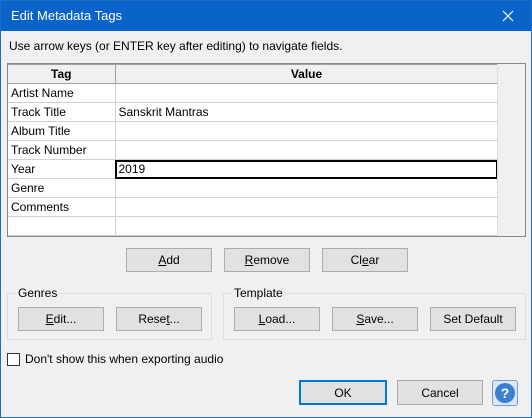 Image resolution: width=532 pixels, height=418 pixels. I want to click on add-label-rest: dd, so click(173, 260).